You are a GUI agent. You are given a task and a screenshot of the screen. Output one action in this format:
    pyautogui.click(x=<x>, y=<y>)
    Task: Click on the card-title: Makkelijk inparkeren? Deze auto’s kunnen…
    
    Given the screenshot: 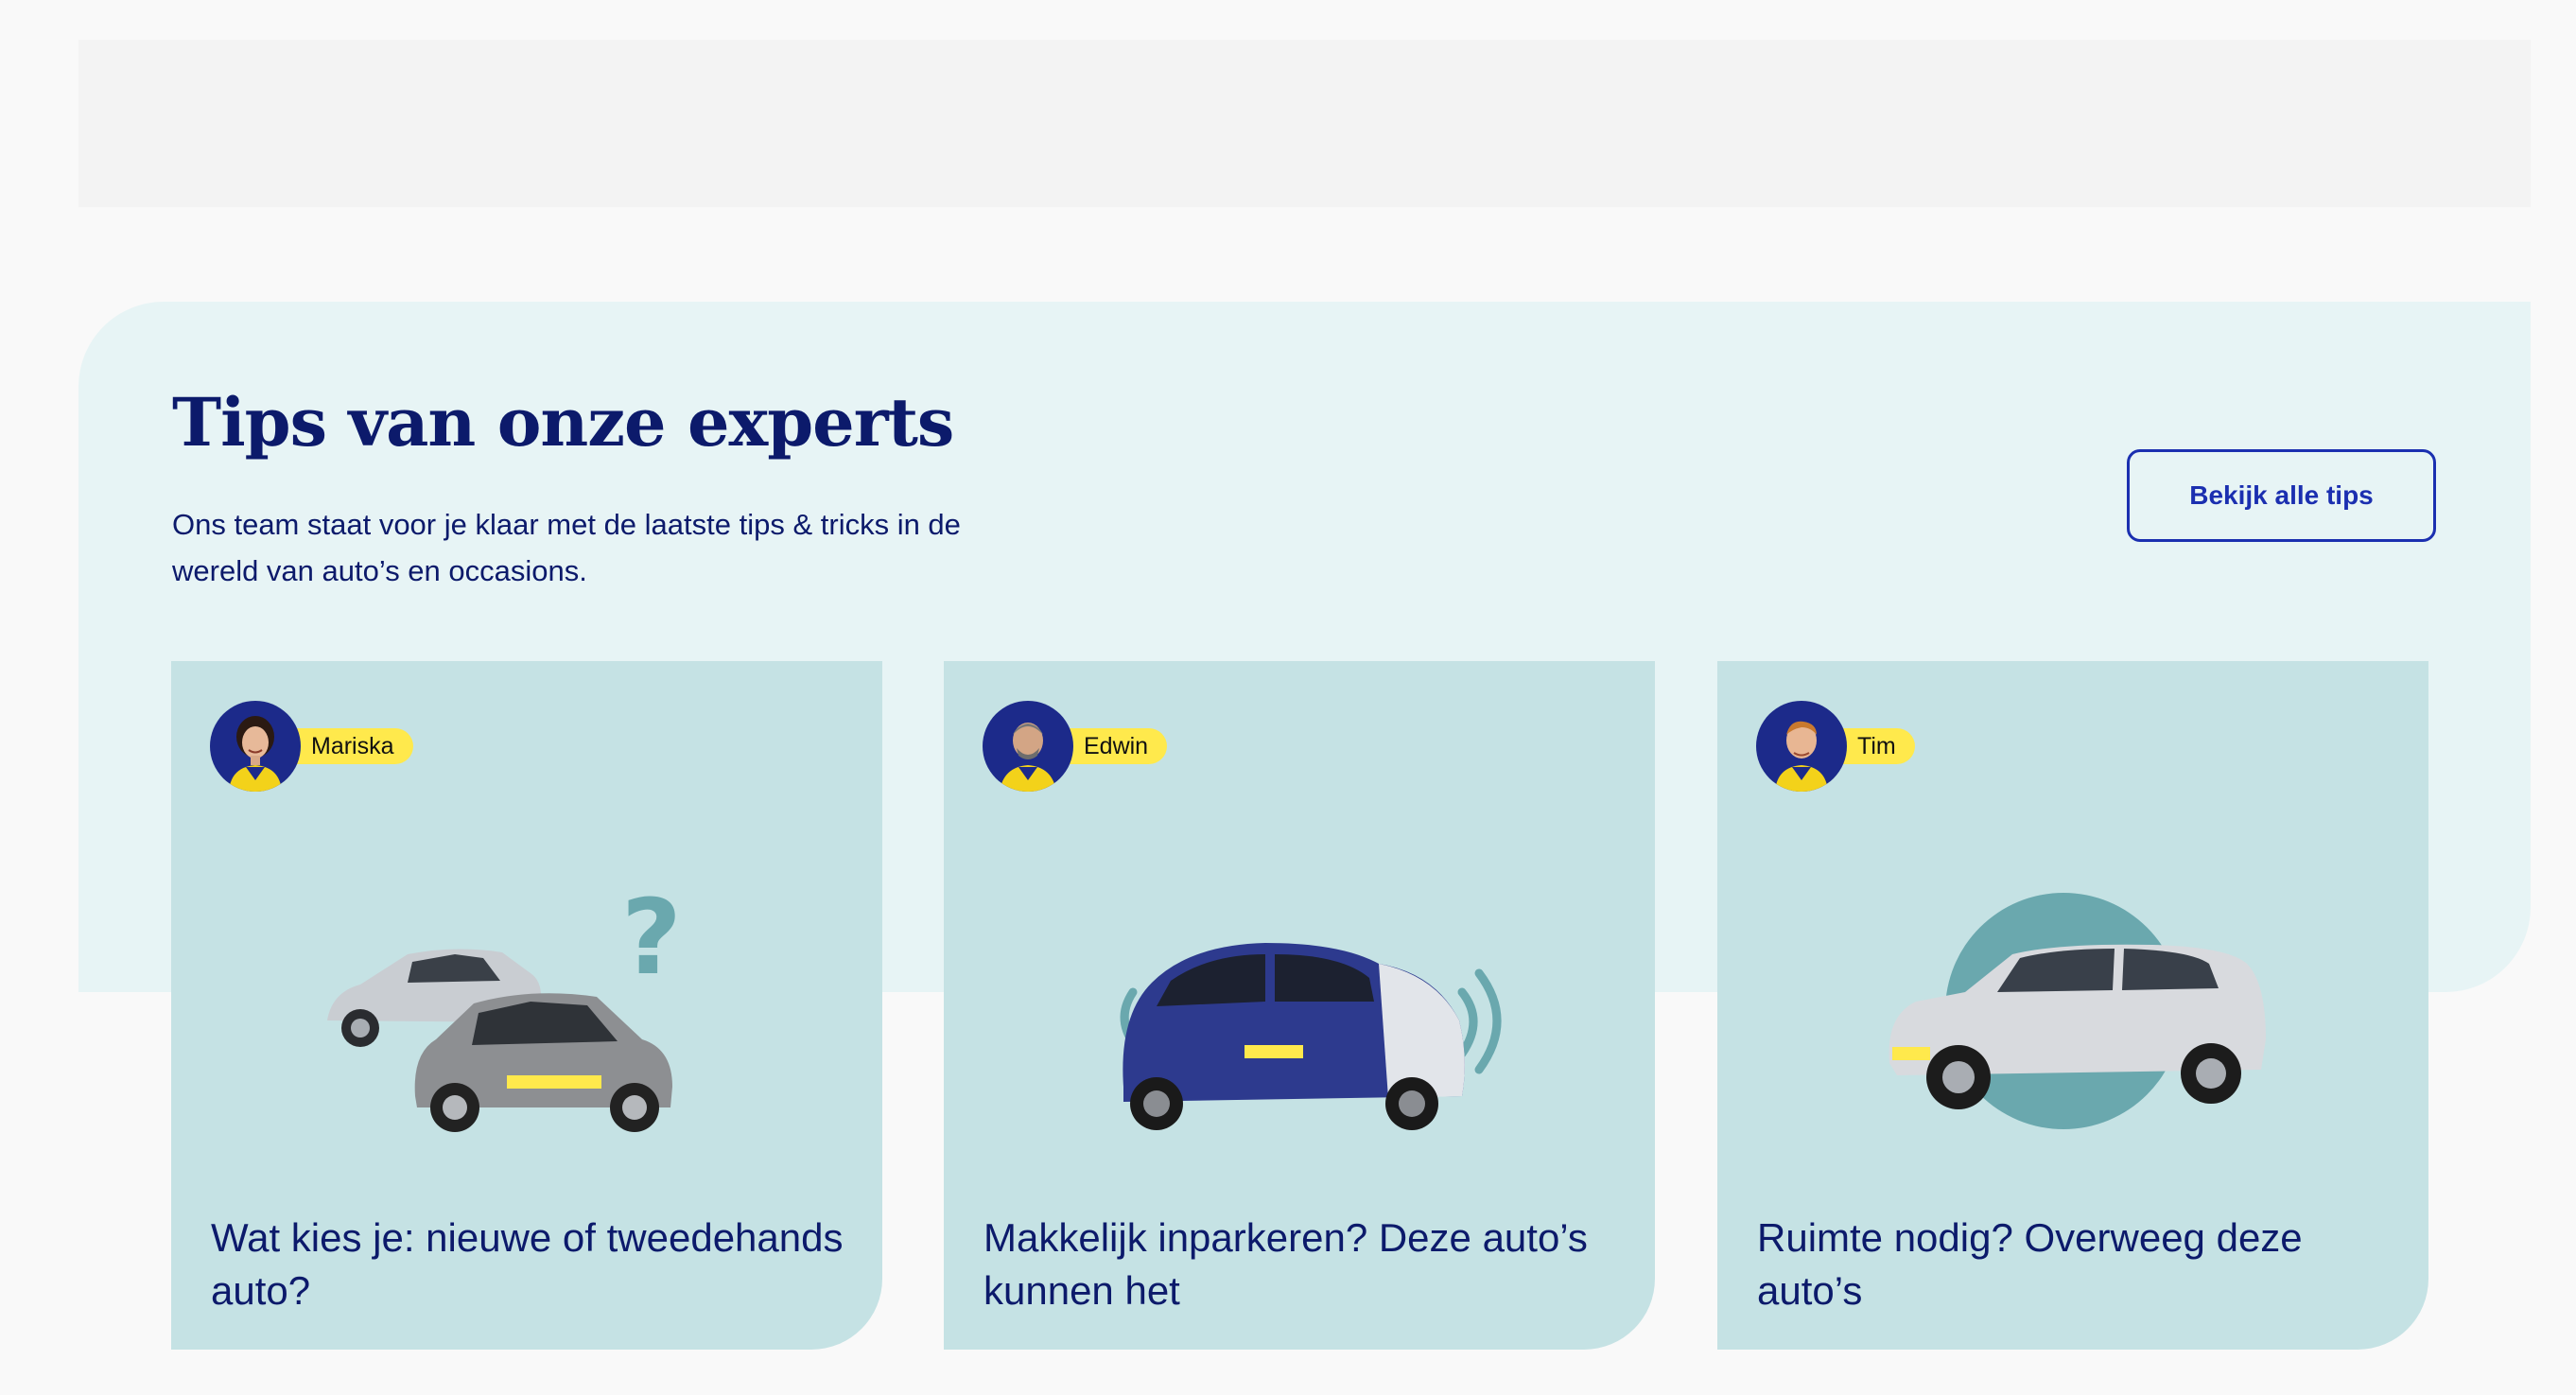 What is the action you would take?
    pyautogui.click(x=1285, y=1264)
    